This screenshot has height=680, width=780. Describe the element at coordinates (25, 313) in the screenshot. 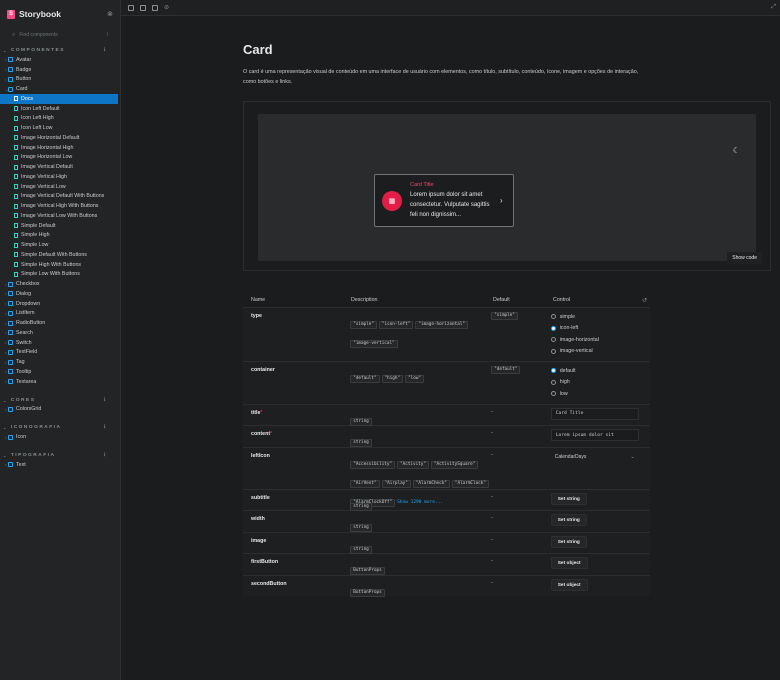

I see `sidebar-item-label: ListItem` at that location.